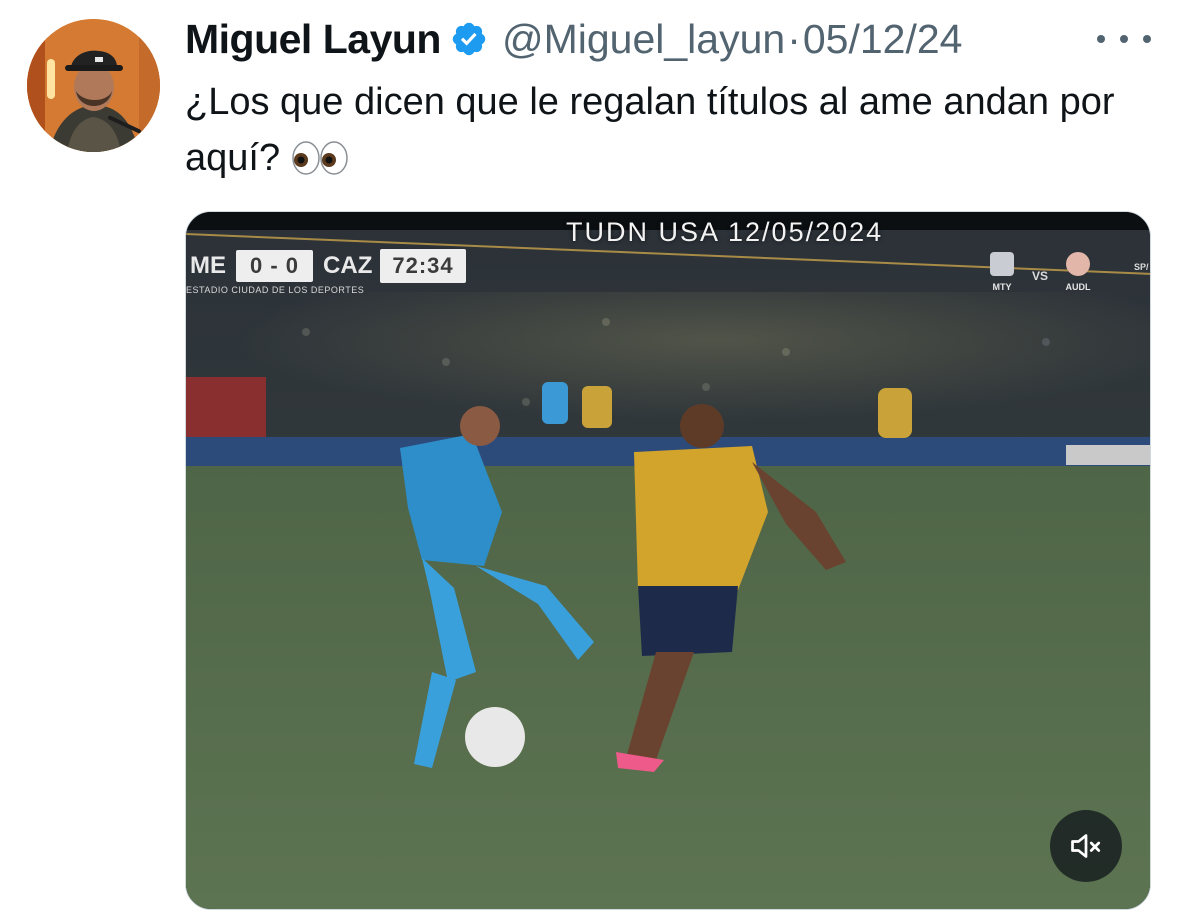  Describe the element at coordinates (423, 266) in the screenshot. I see `match-clock: 72:34` at that location.